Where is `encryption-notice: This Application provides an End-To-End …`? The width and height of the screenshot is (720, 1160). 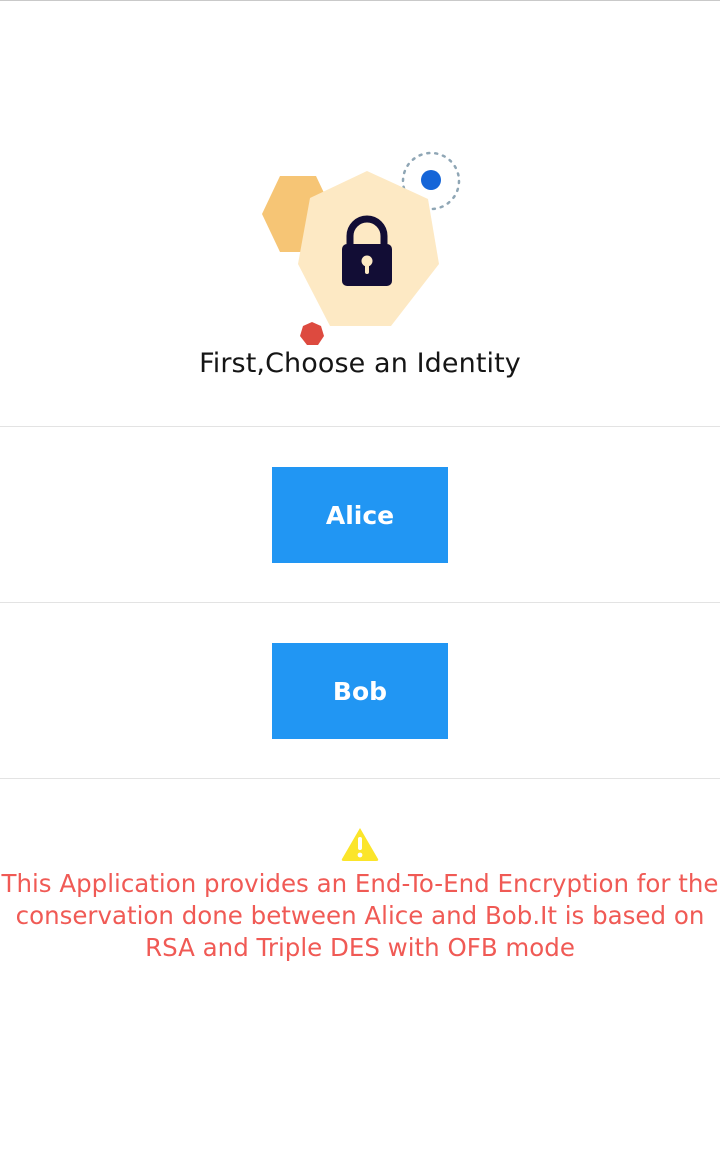
encryption-notice: This Application provides an End-To-End … is located at coordinates (360, 915).